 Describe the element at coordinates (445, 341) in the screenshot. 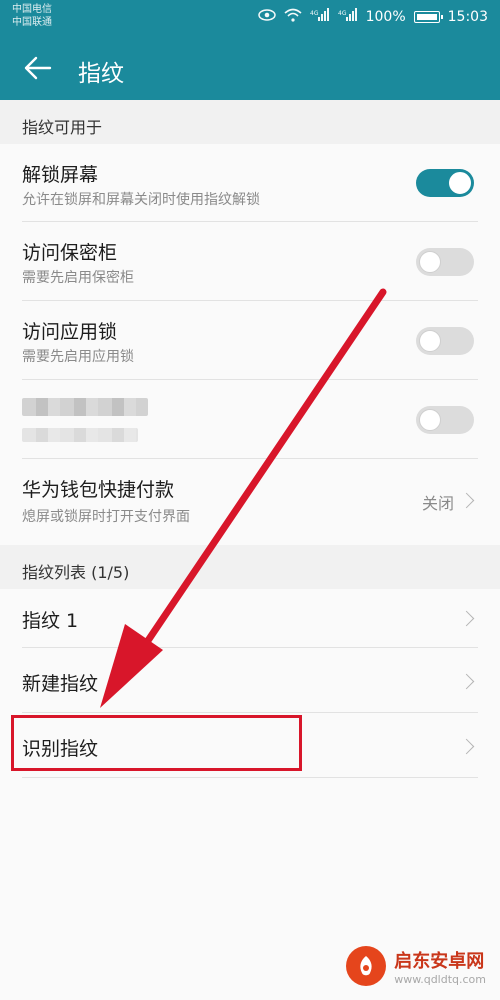

I see `app-lock-toggle` at that location.